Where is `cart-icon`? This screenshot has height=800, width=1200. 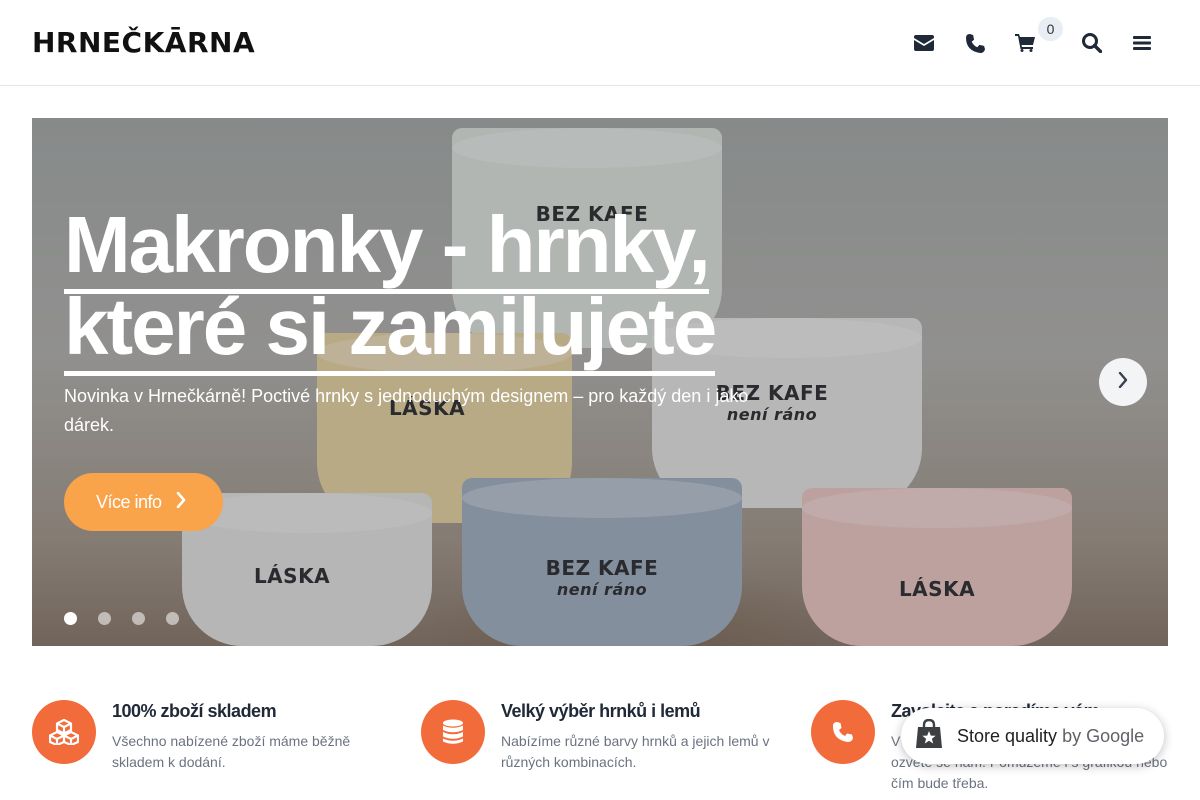
cart-icon is located at coordinates (1025, 43).